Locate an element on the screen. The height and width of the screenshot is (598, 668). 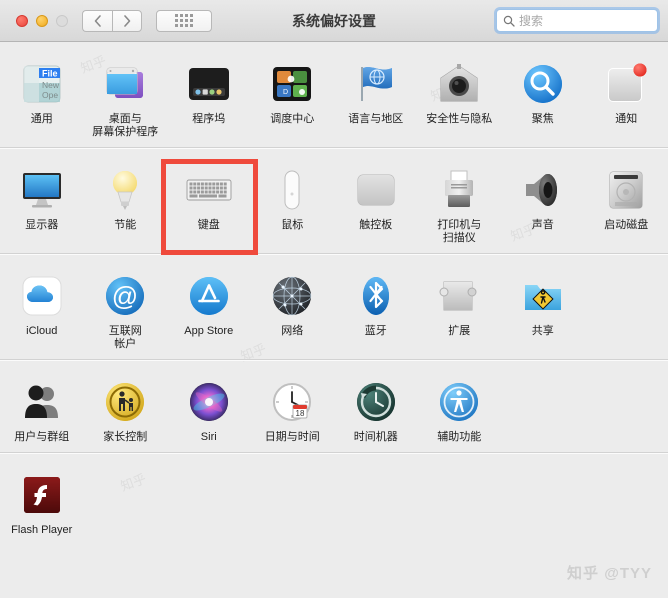
startup-disk-icon is located at coordinates (626, 190).